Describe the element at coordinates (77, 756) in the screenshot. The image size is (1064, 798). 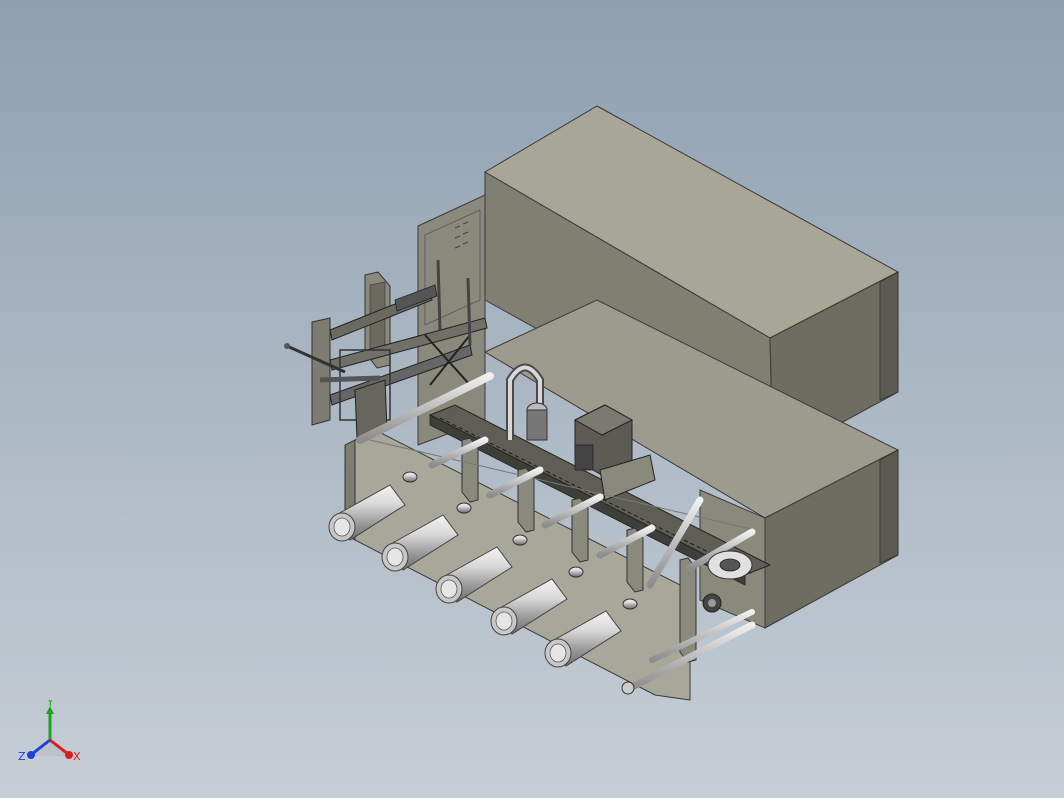
I see `x-axis-label: X` at that location.